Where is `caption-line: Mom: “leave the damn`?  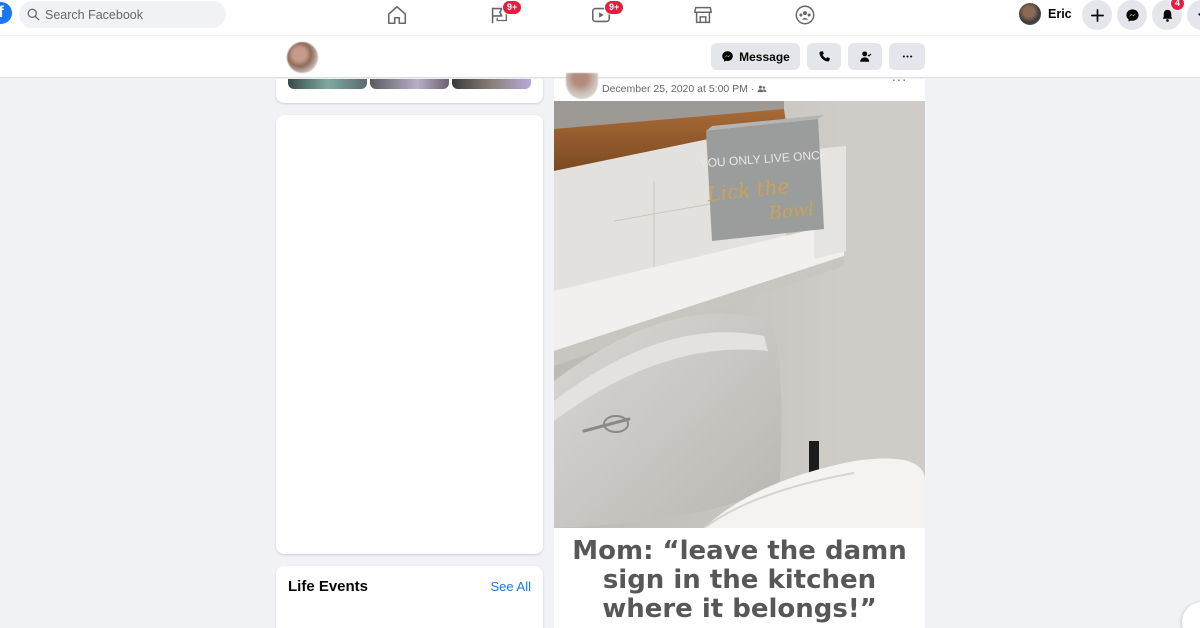 caption-line: Mom: “leave the damn is located at coordinates (739, 551).